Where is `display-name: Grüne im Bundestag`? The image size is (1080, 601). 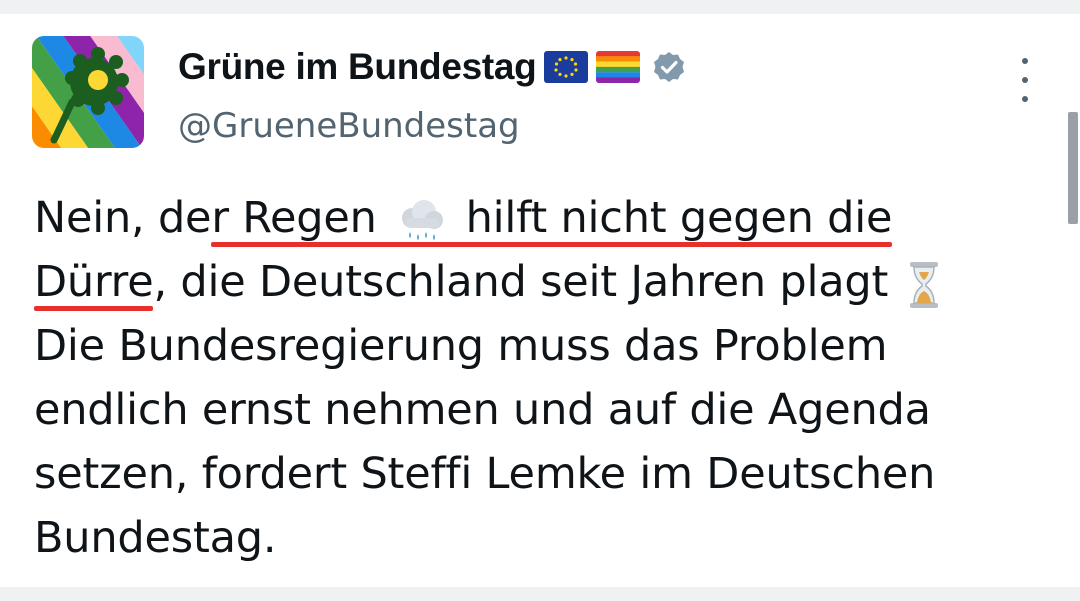 display-name: Grüne im Bundestag is located at coordinates (357, 67).